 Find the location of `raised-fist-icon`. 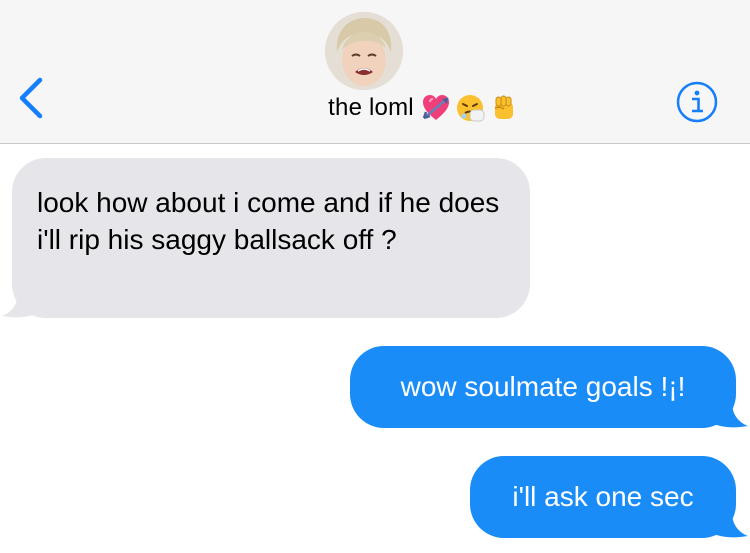

raised-fist-icon is located at coordinates (504, 108).